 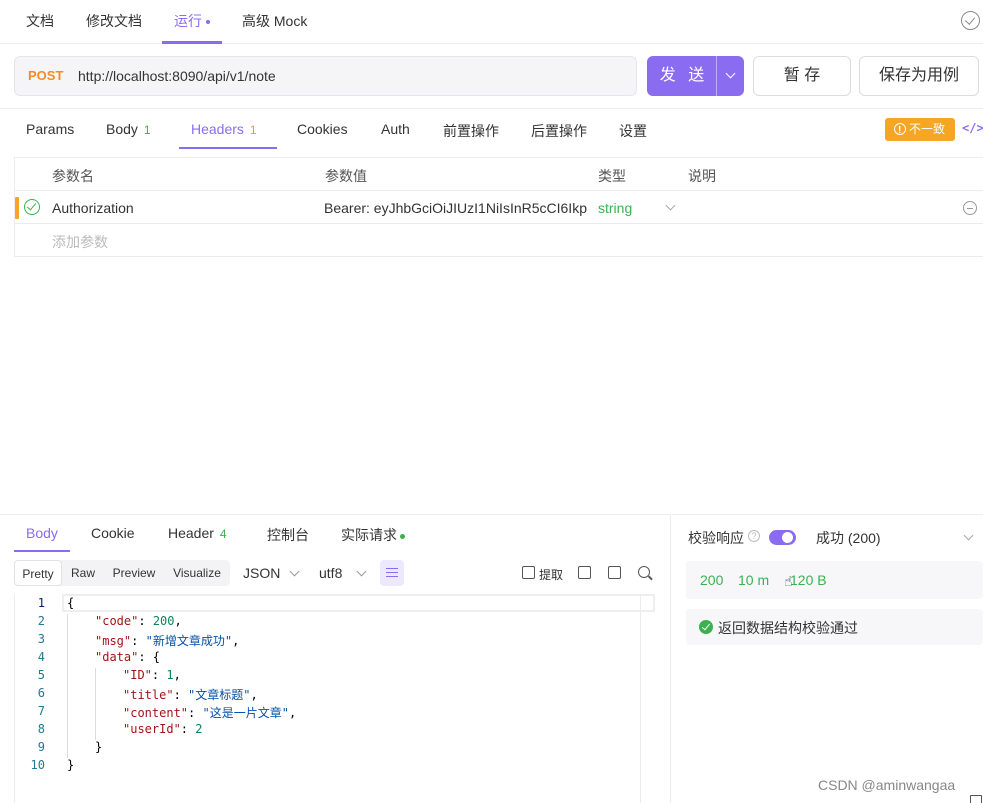 I want to click on line-number: 8, so click(x=41, y=729).